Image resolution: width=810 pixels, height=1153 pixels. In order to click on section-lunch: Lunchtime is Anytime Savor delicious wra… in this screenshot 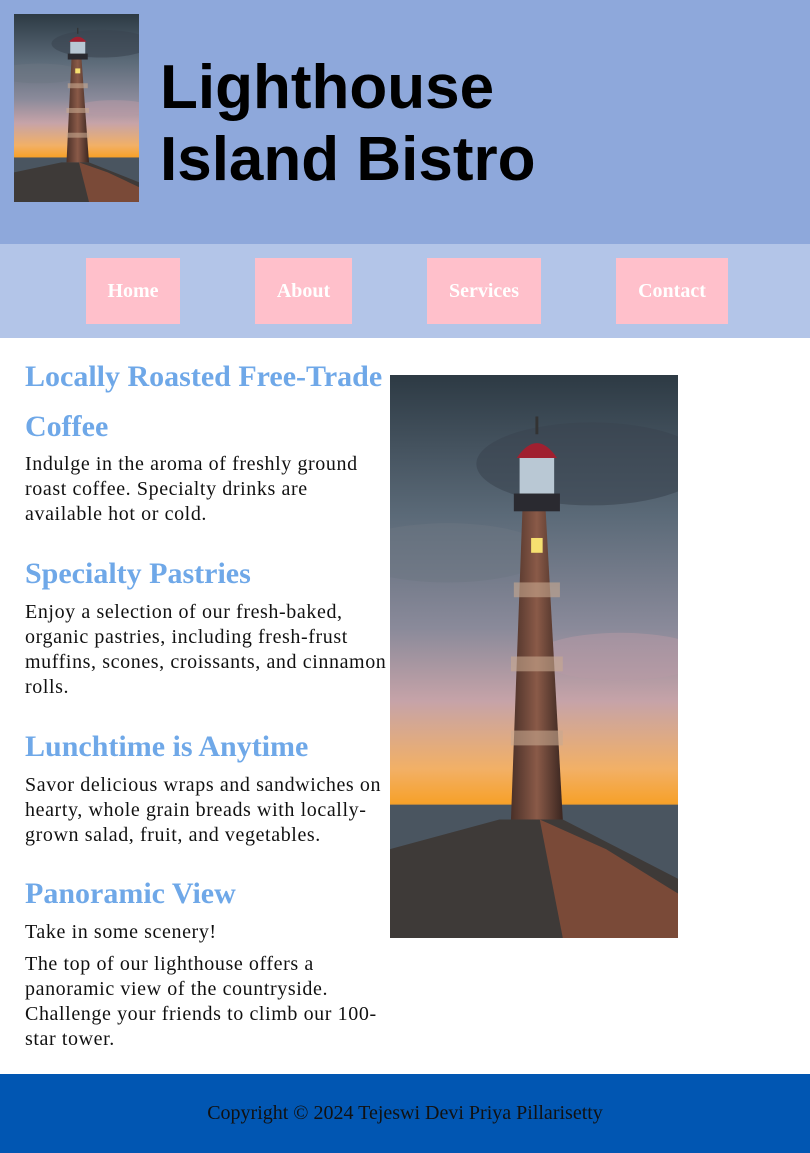, I will do `click(206, 788)`.